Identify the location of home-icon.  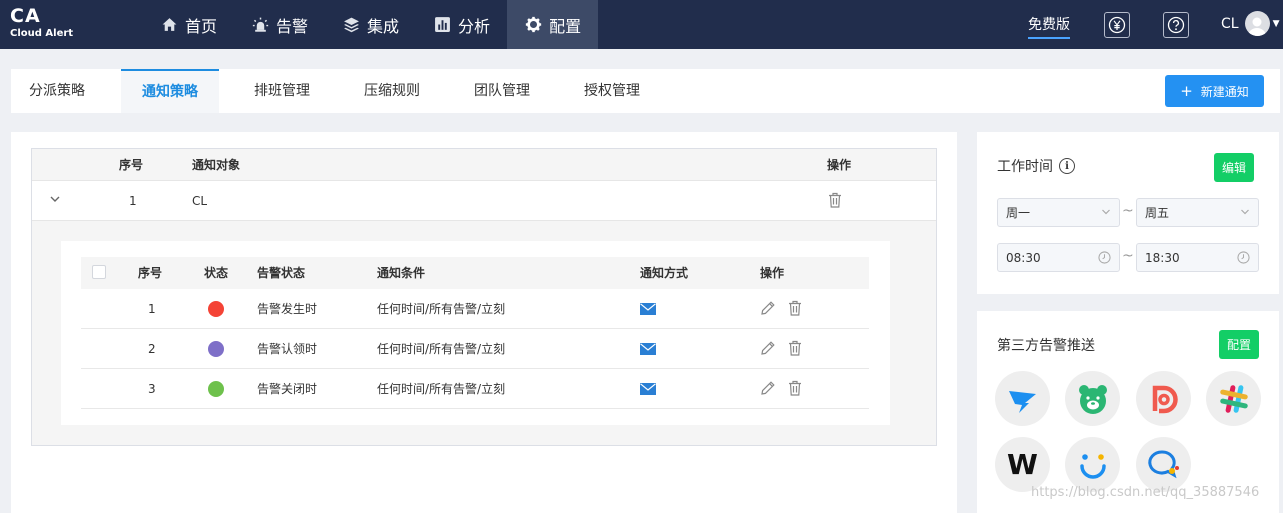
(169, 25).